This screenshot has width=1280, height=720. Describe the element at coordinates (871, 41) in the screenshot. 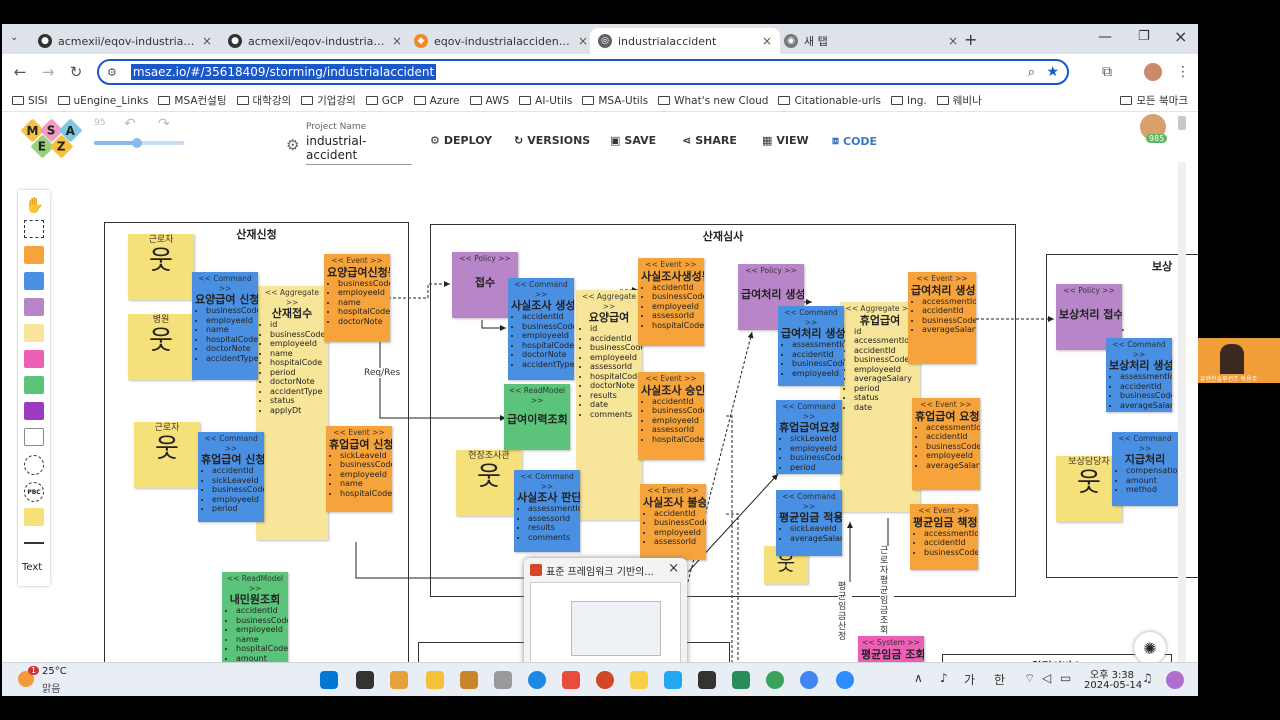

I see `tab-5: ◉ 새 탭 ×` at that location.